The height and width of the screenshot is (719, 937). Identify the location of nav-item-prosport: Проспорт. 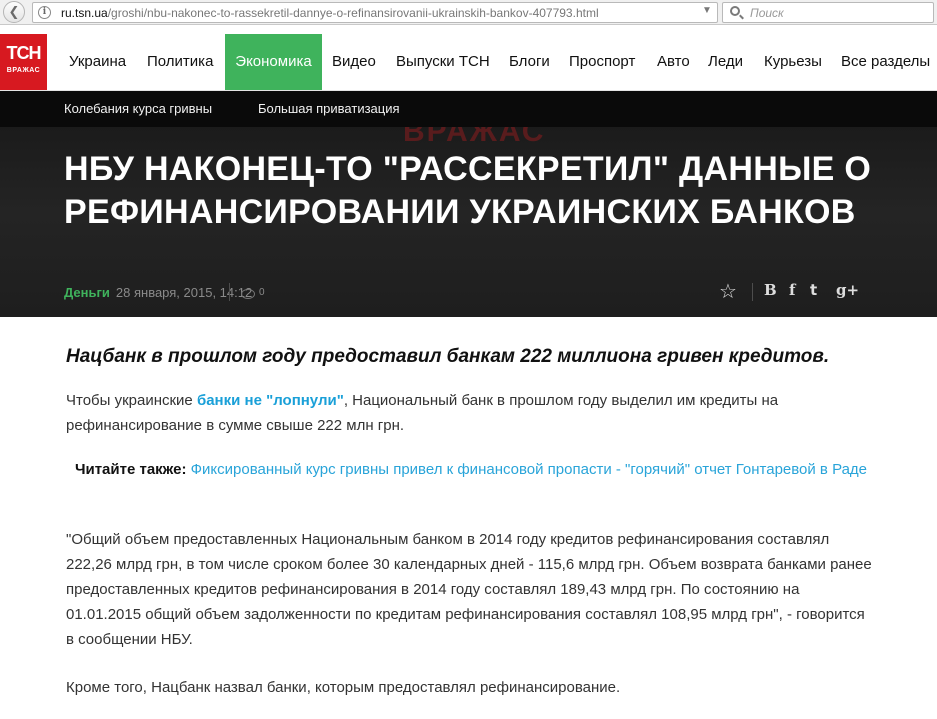
(602, 62).